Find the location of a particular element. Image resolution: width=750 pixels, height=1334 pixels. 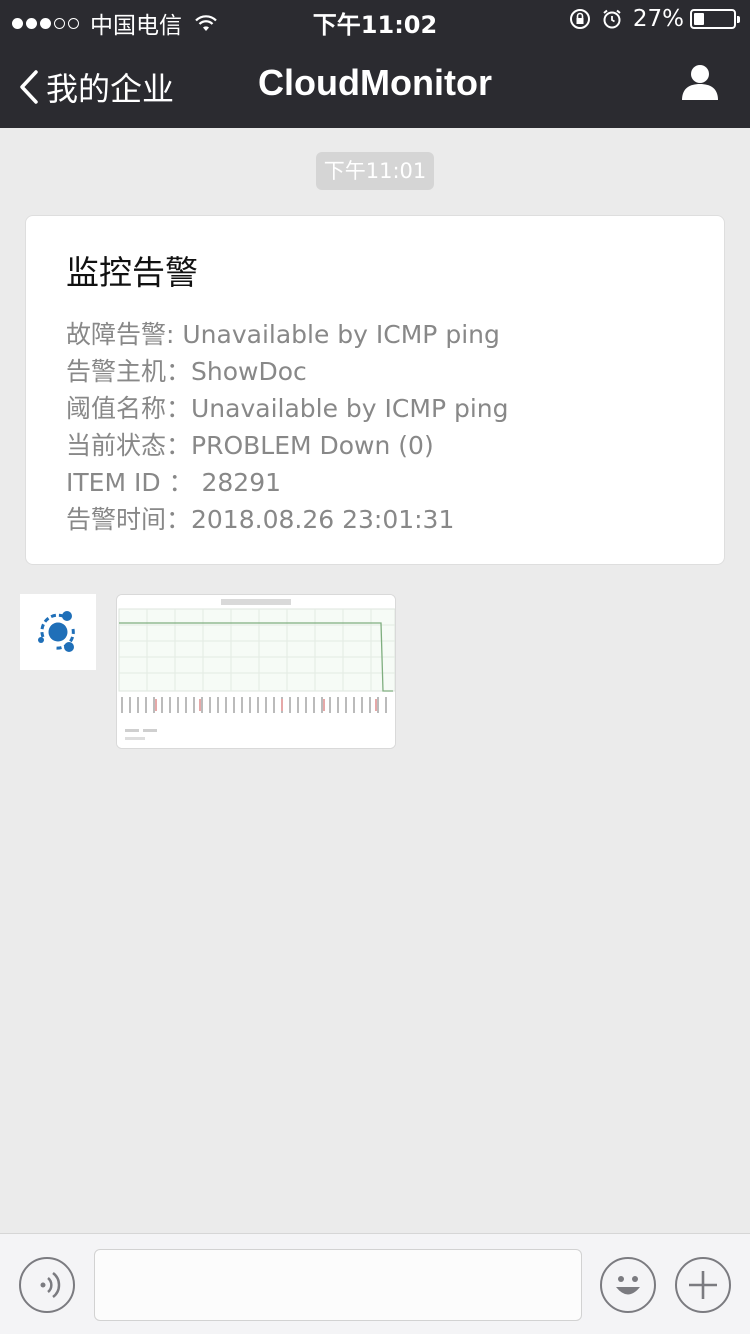

alert-line: 阈值名称：Unavailable by ICMP ping is located at coordinates (287, 408).